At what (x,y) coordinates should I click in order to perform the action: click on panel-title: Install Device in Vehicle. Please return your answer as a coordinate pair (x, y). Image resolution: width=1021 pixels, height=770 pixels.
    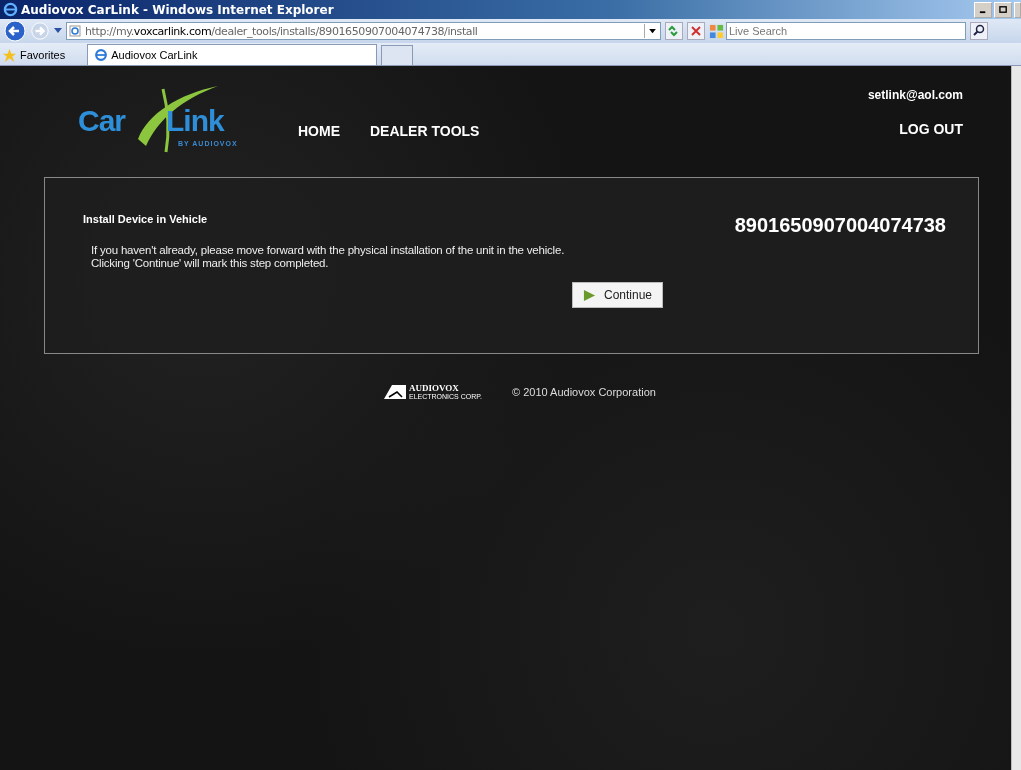
    Looking at the image, I should click on (145, 219).